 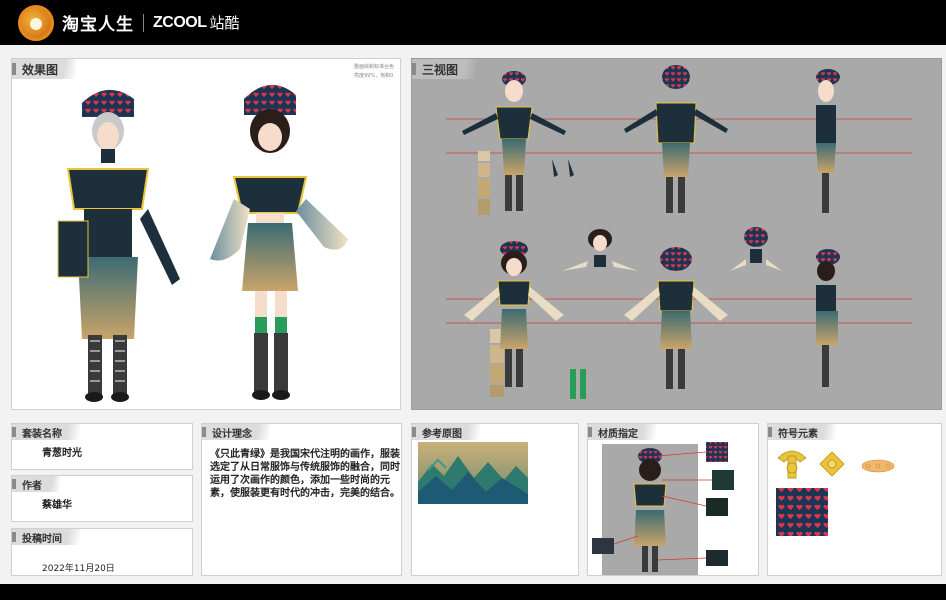 I want to click on gold-ornament-3-icon, so click(x=878, y=466).